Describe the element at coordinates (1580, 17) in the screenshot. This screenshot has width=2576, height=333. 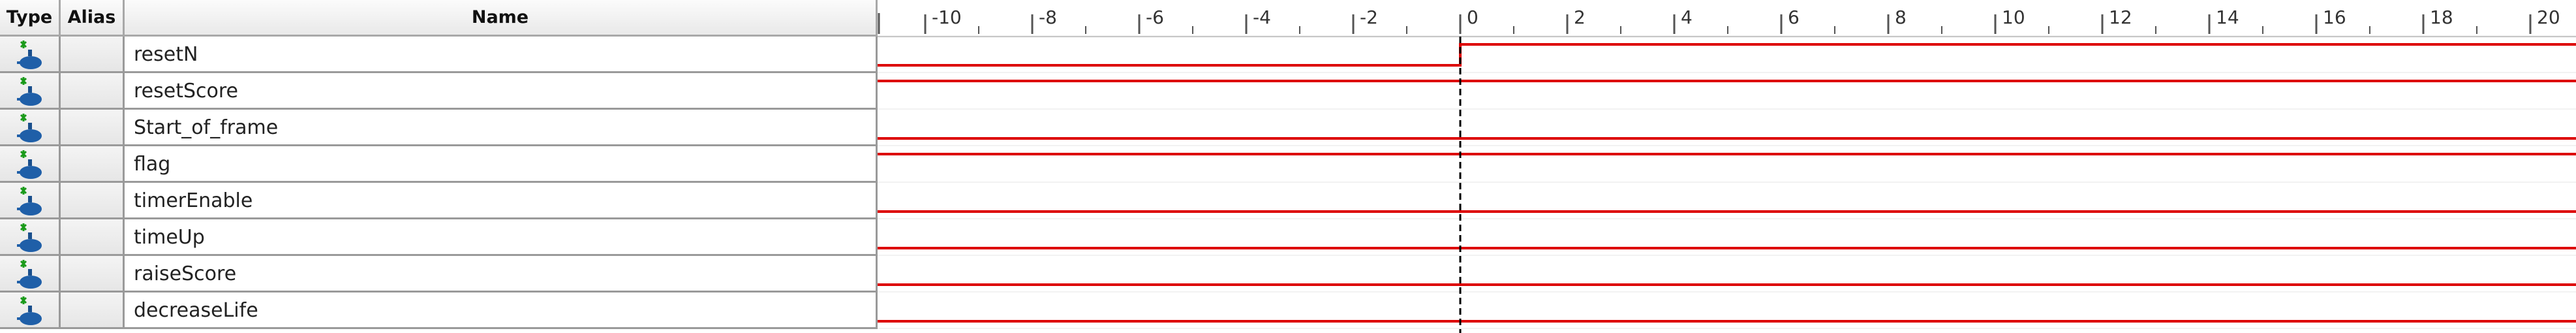
I see `ruler-tick-label: 2` at that location.